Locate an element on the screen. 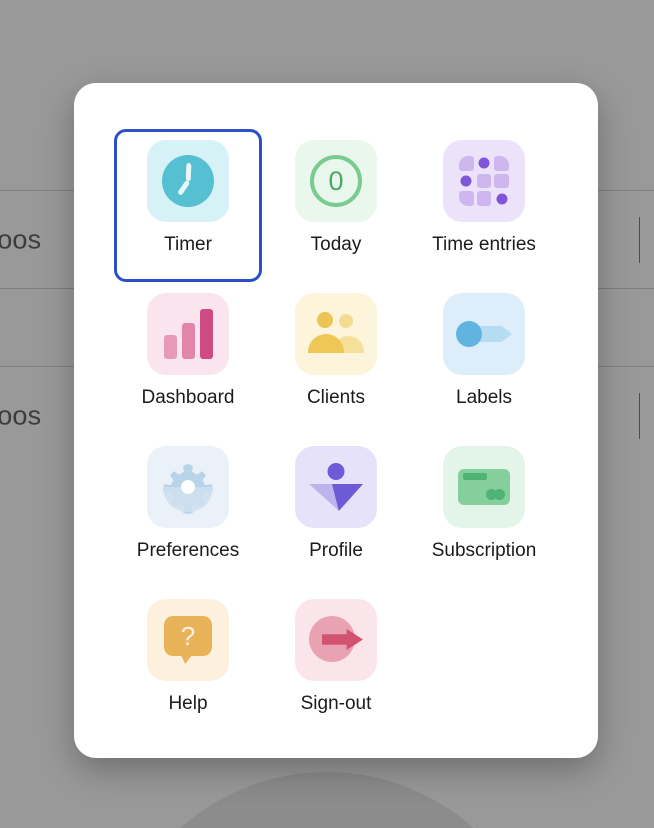 This screenshot has height=828, width=654. menu-item-label: Preferences is located at coordinates (188, 550).